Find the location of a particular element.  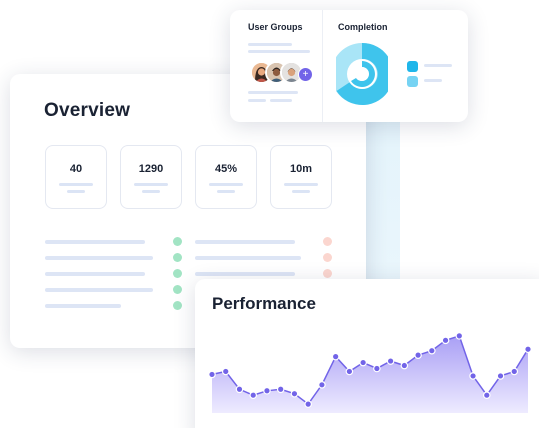

donut-center is located at coordinates (362, 74).